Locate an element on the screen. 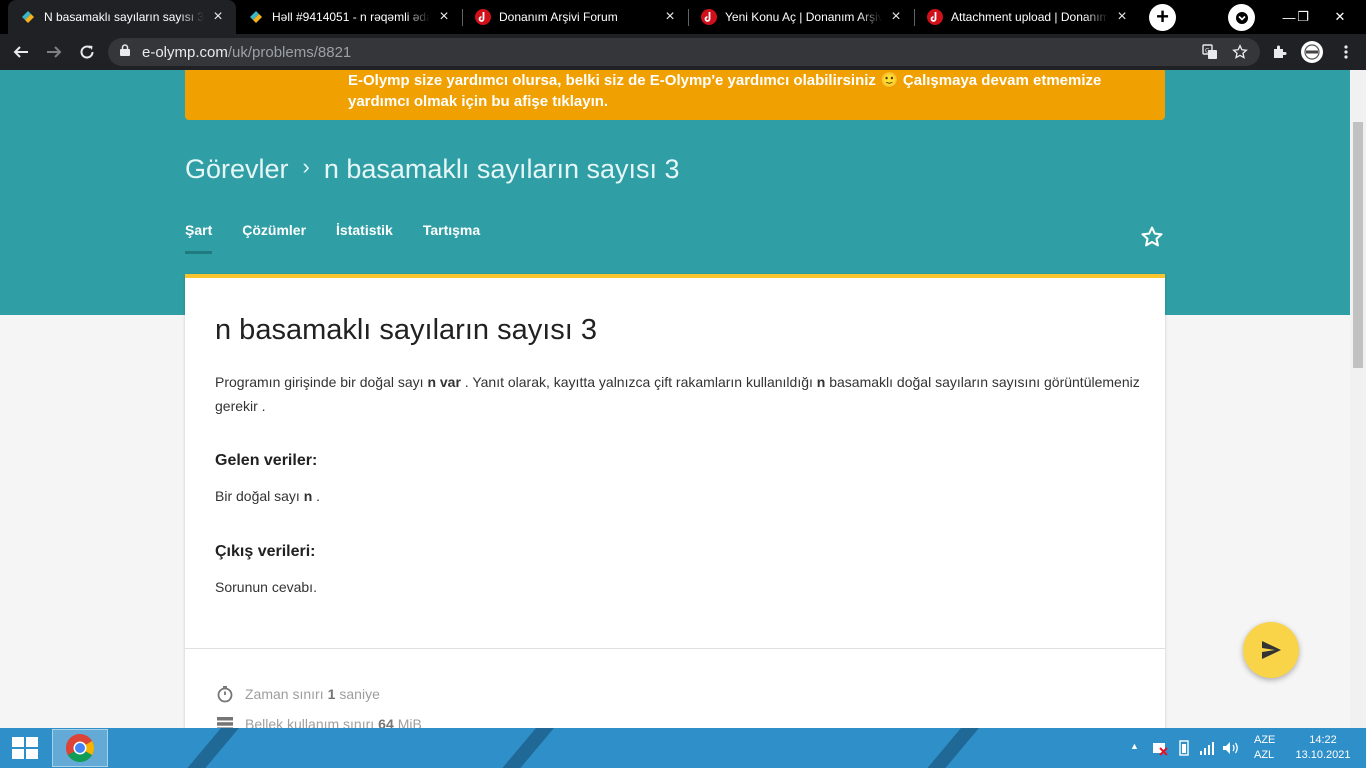 The height and width of the screenshot is (768, 1366). breadcrumb-root-link: Görevler is located at coordinates (237, 169).